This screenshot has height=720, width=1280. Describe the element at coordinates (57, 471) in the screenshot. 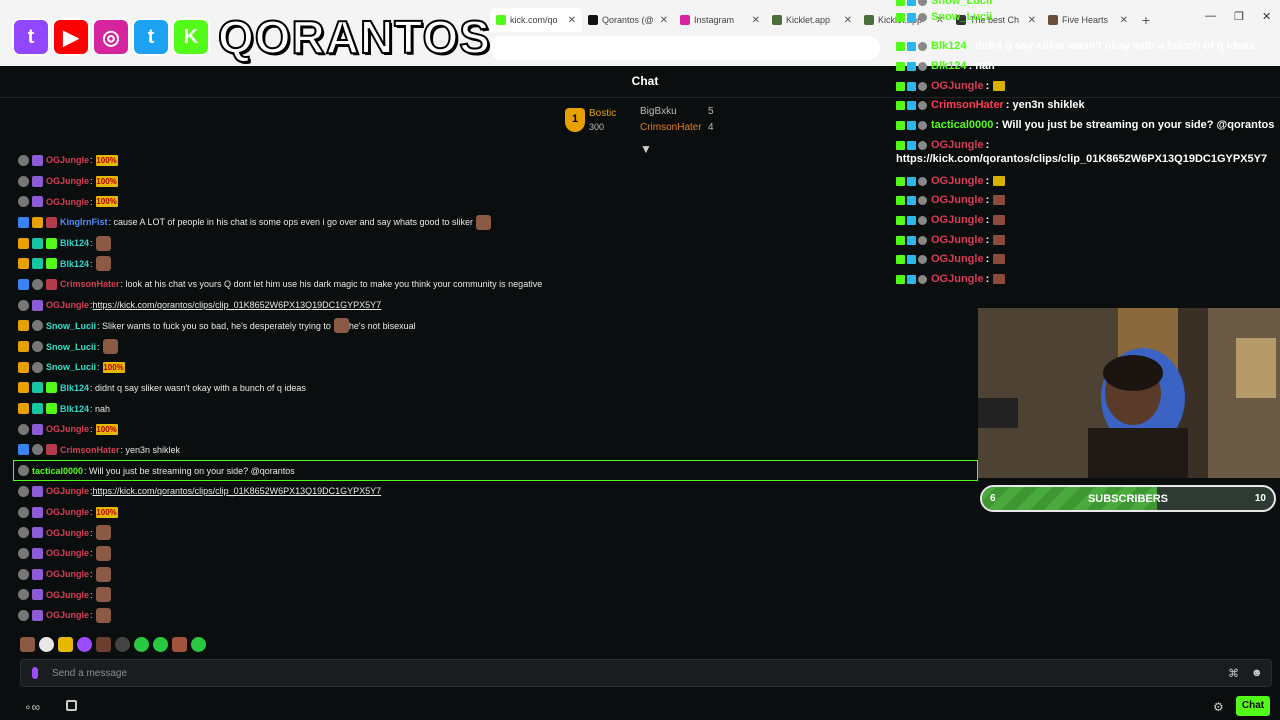

I see `chat-username: tactical0000` at that location.